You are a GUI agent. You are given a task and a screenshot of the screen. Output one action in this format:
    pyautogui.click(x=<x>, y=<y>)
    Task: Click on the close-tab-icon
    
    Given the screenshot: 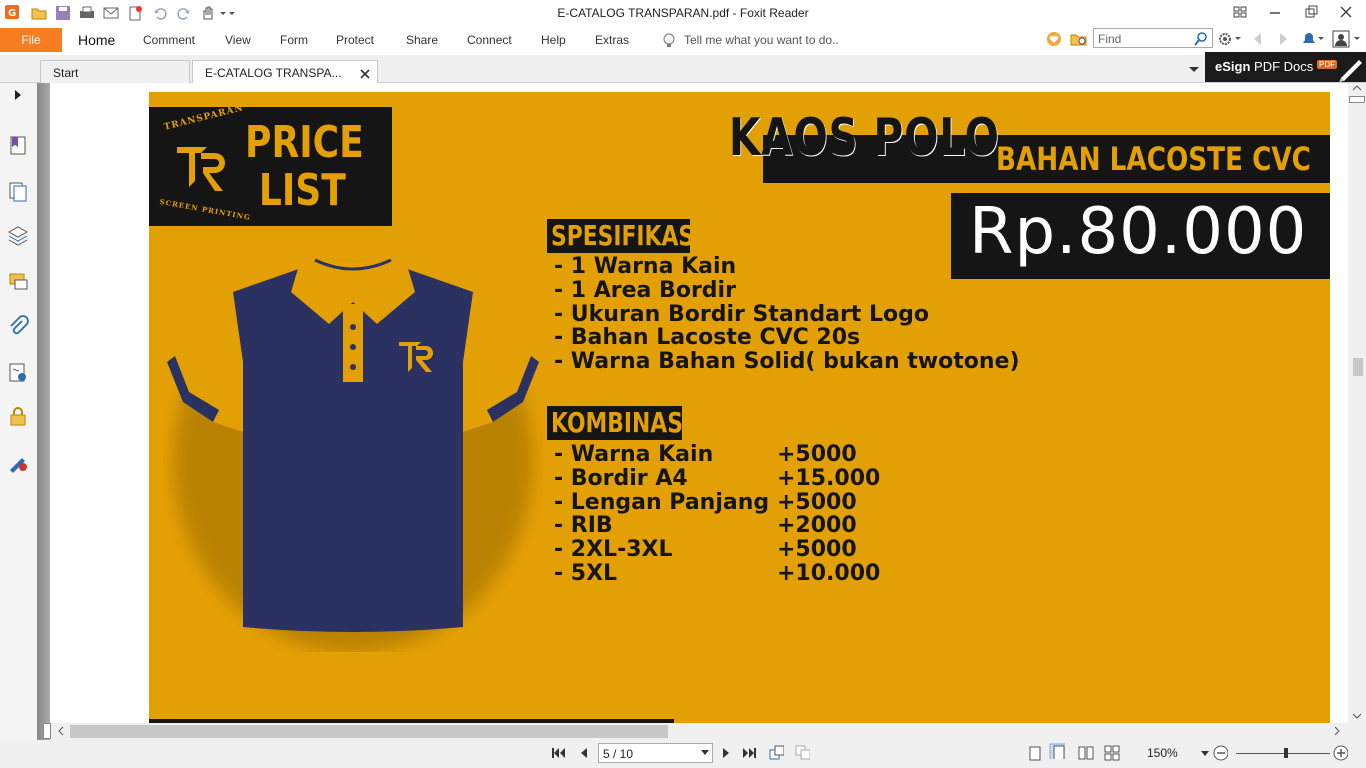 What is the action you would take?
    pyautogui.click(x=365, y=74)
    